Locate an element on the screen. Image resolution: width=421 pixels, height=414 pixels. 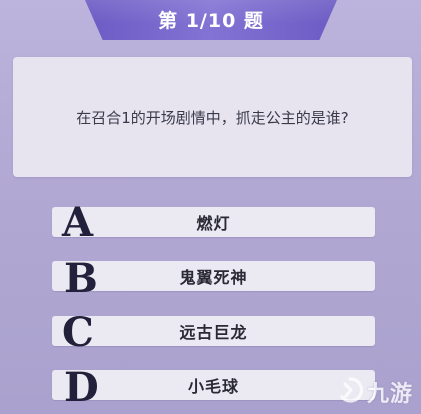
watermark: 九游 is located at coordinates (375, 392).